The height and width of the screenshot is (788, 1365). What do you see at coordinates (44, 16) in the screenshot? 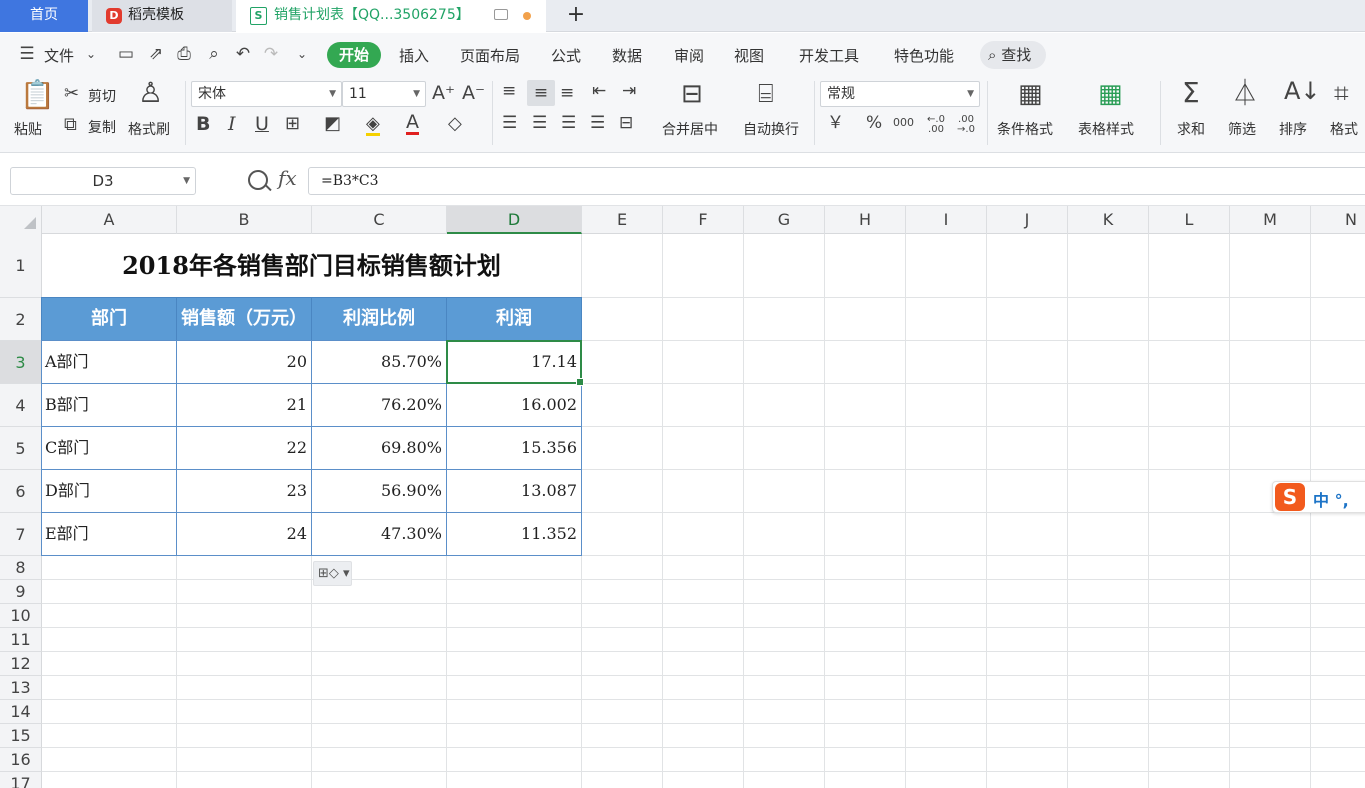
I see `tab-home: 首页` at bounding box center [44, 16].